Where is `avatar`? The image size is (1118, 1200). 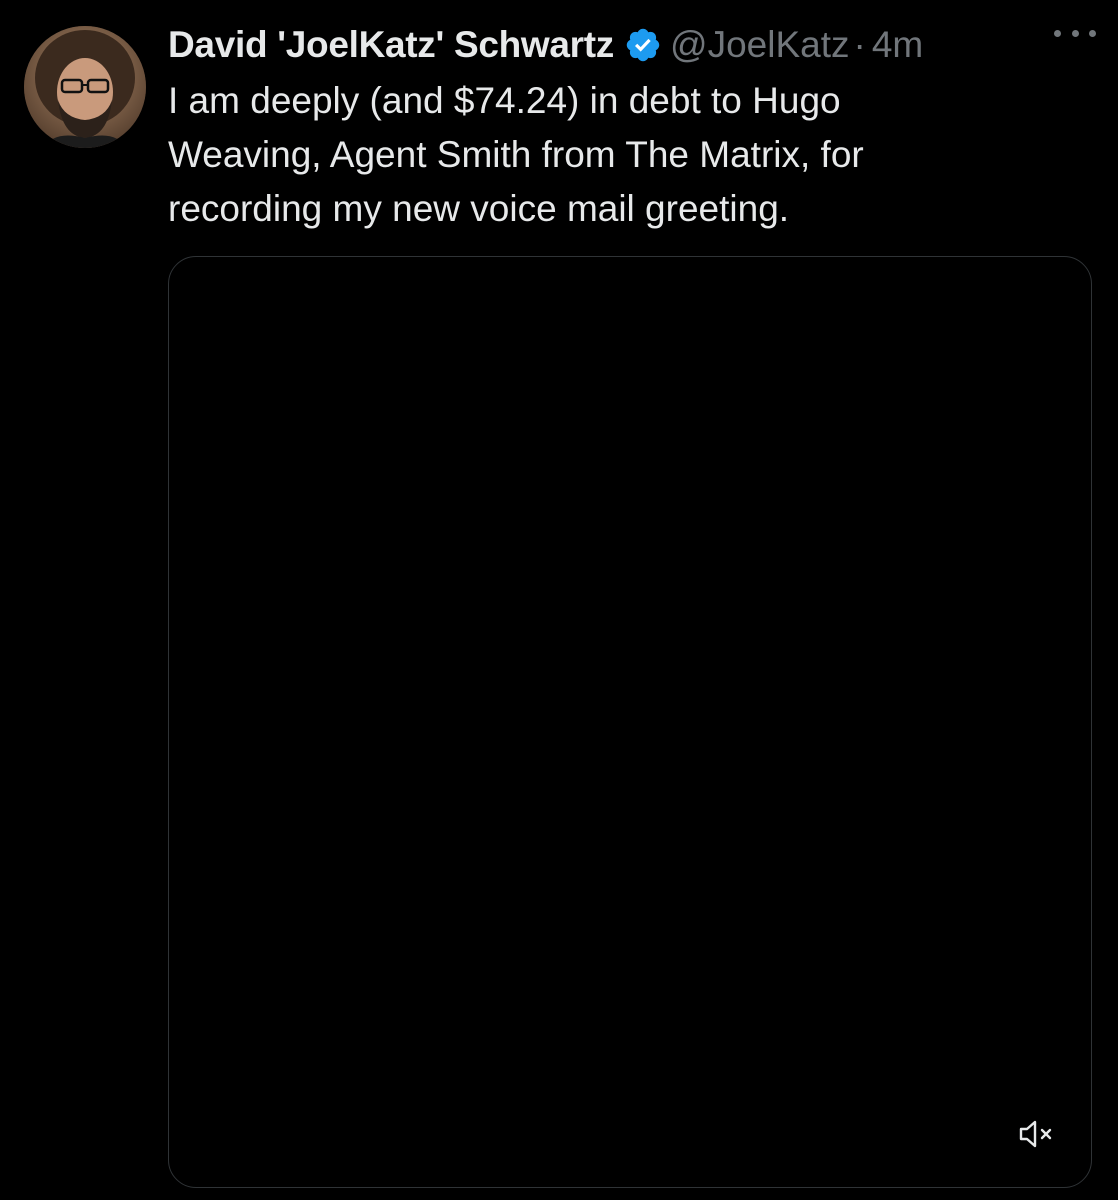
avatar is located at coordinates (85, 87).